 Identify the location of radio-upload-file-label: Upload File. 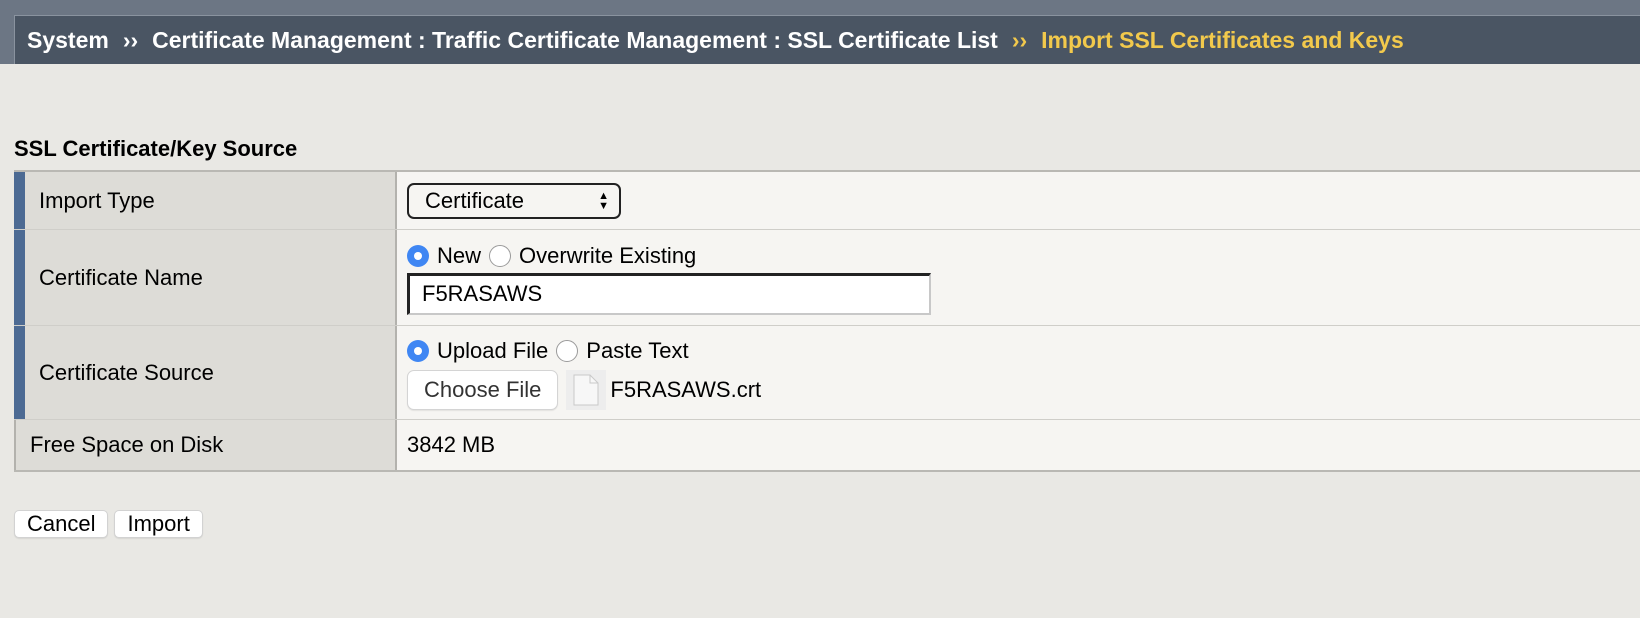
(492, 351).